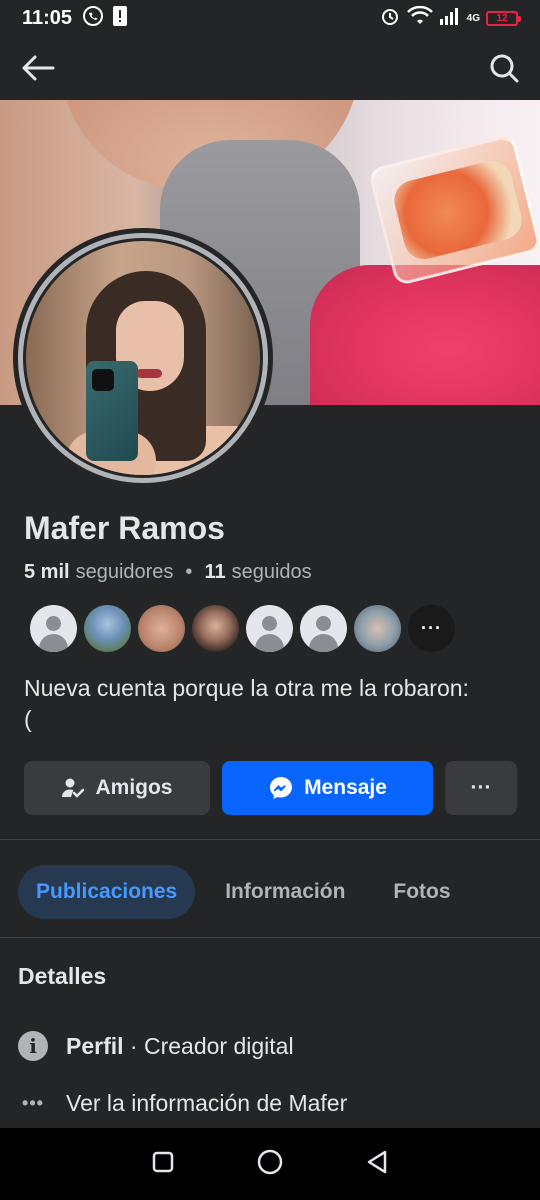 This screenshot has width=540, height=1200. I want to click on profile-name: Mafer Ramos, so click(124, 528).